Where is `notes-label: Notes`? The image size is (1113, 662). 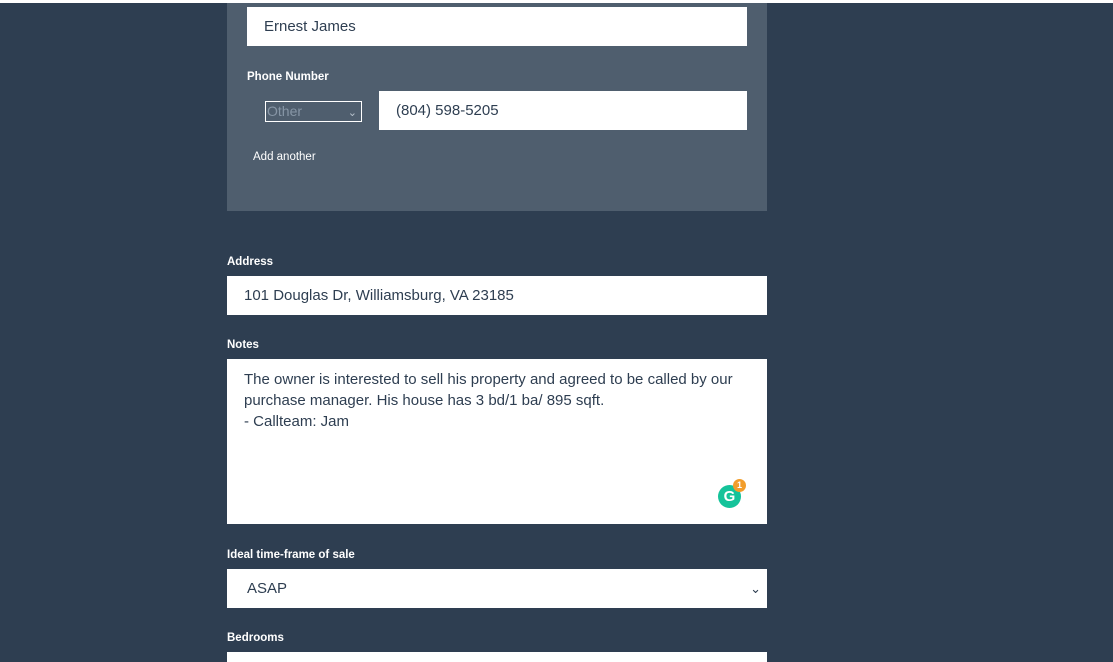 notes-label: Notes is located at coordinates (243, 345).